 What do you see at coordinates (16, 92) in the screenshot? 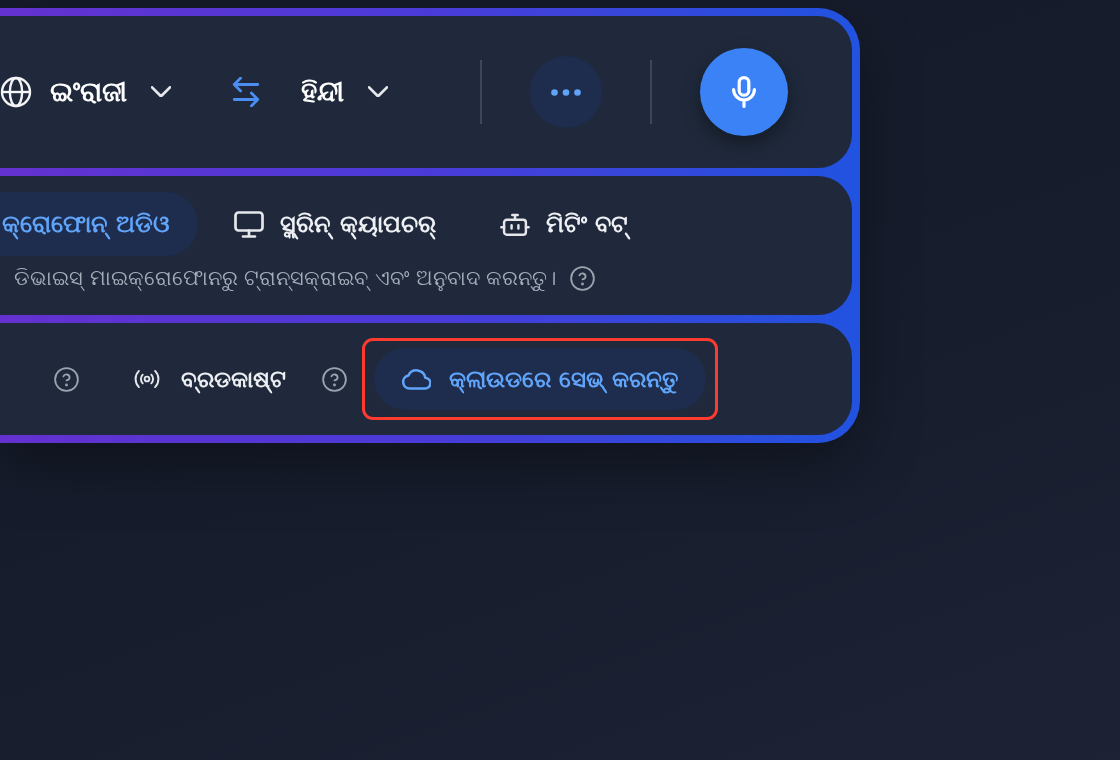
I see `globe-icon` at bounding box center [16, 92].